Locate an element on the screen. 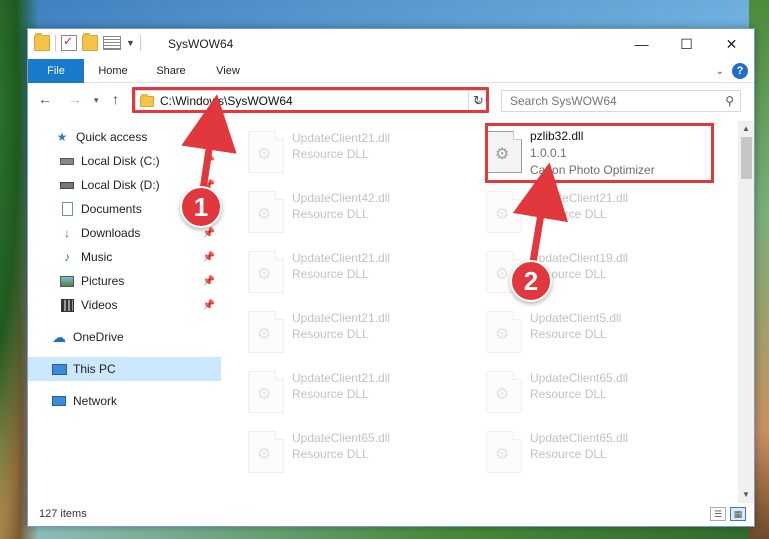 The image size is (769, 539). tab-view: View is located at coordinates (228, 71).